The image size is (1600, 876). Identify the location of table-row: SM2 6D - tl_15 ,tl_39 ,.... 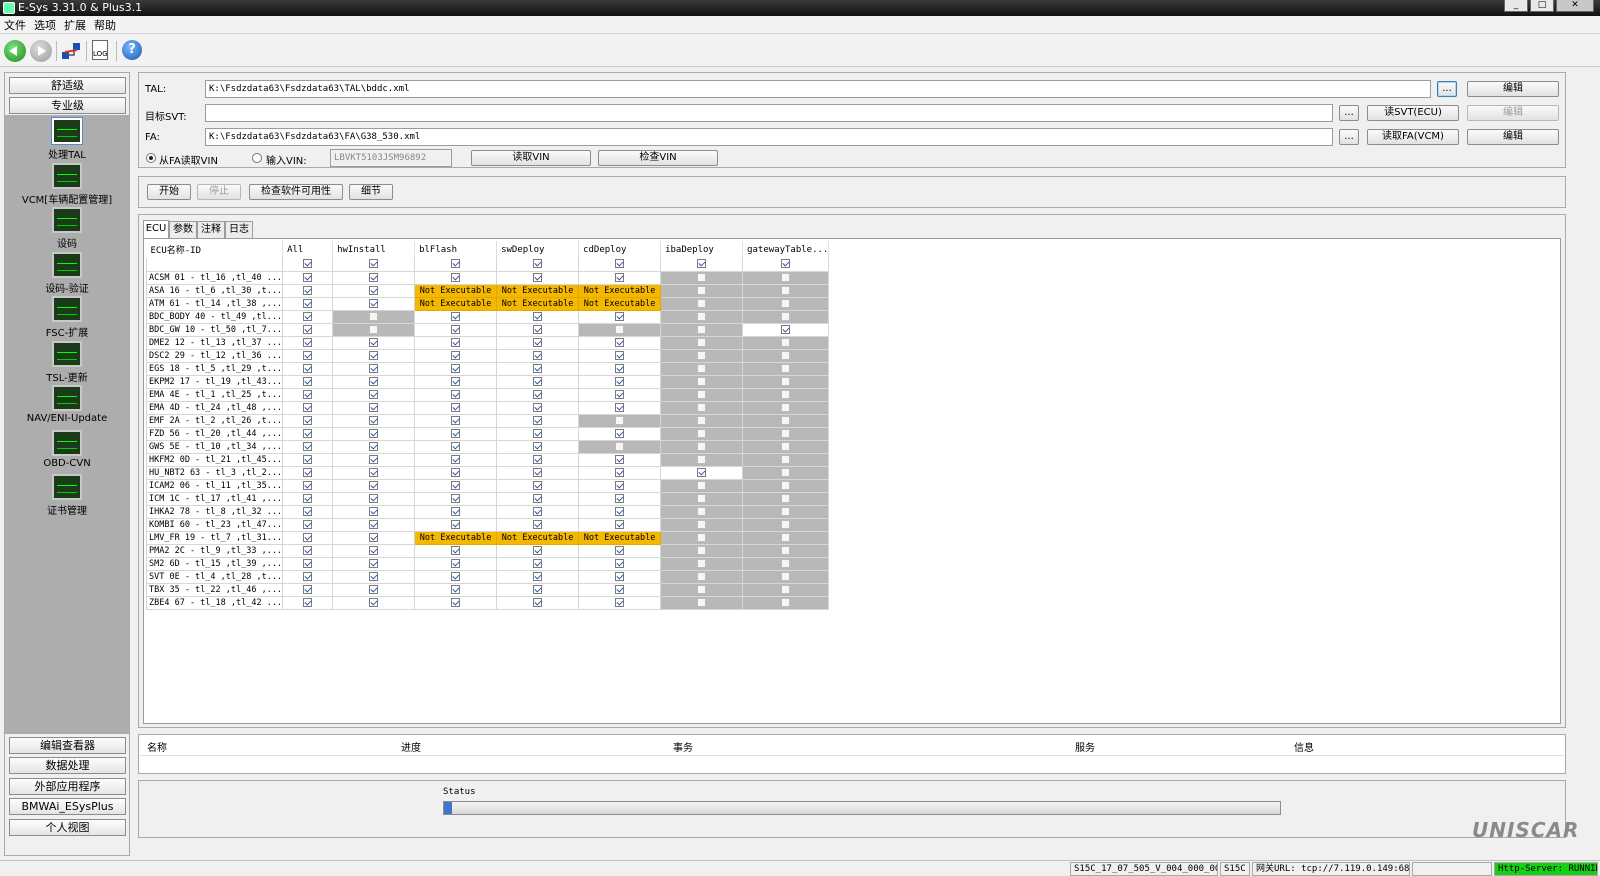
(487, 564).